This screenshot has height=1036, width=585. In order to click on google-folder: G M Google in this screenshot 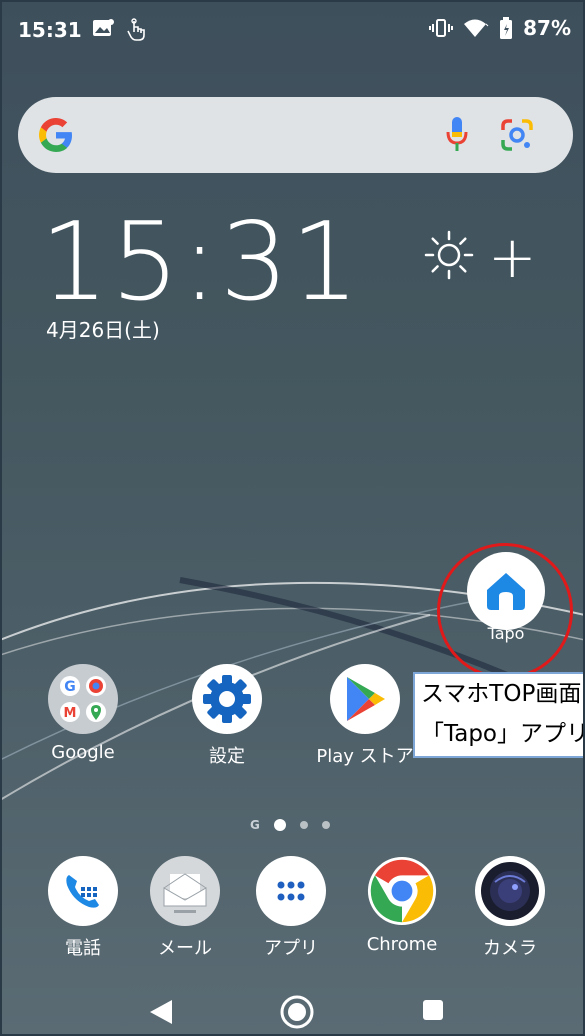, I will do `click(83, 713)`.